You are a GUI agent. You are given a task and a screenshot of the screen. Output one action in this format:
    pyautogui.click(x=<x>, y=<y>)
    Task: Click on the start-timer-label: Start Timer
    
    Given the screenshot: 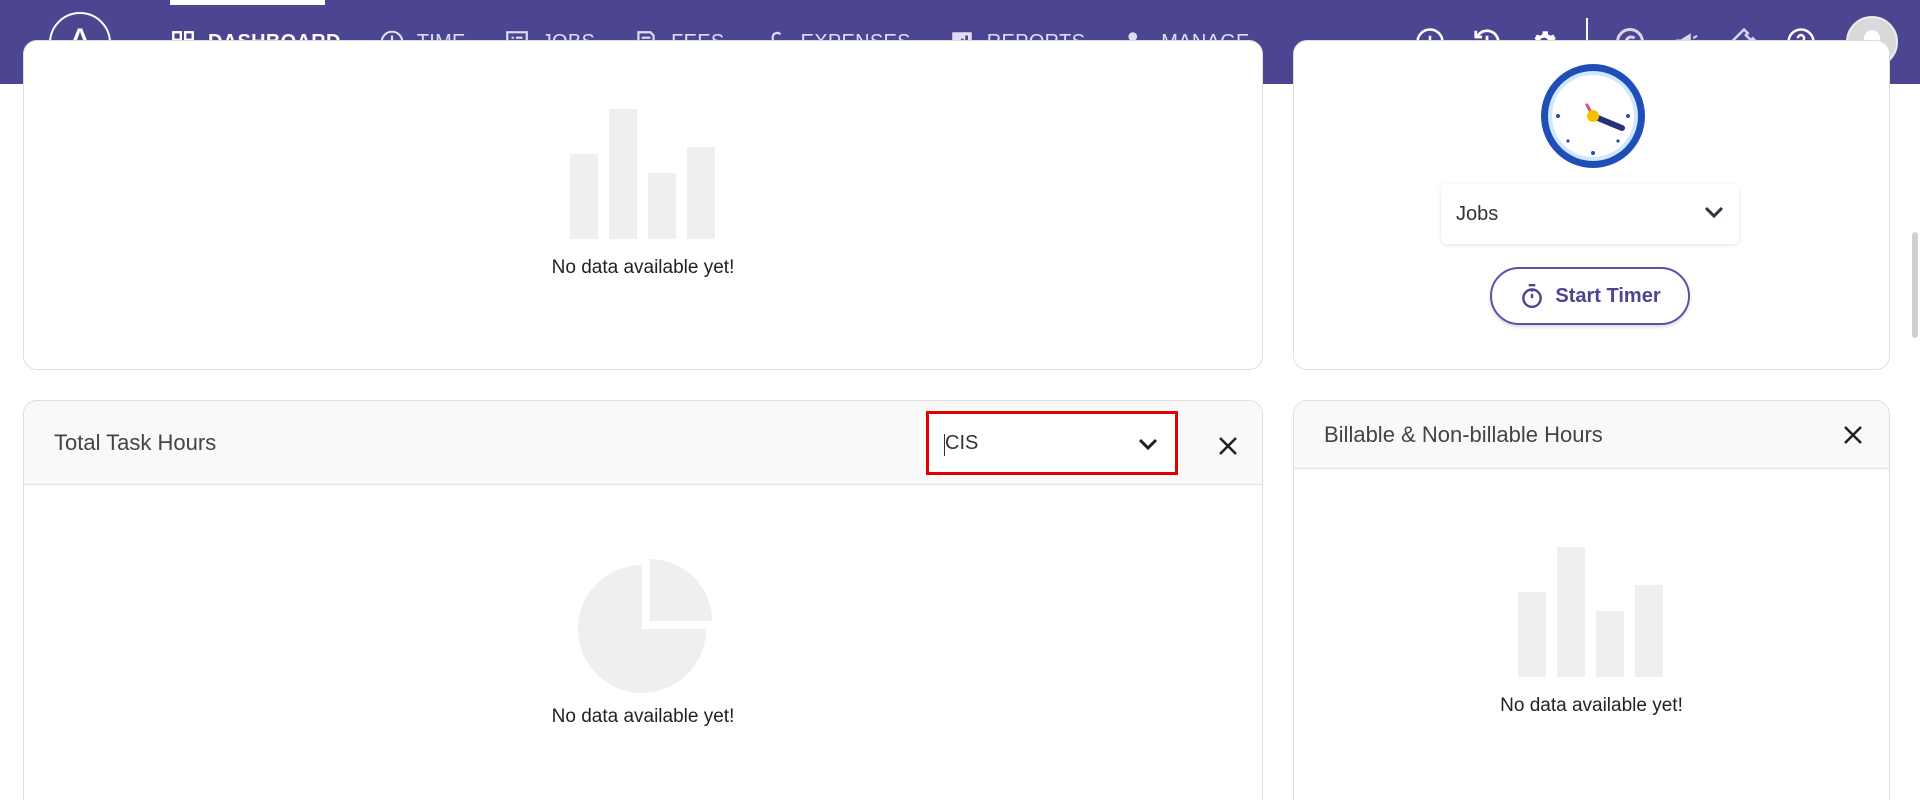 What is the action you would take?
    pyautogui.click(x=1608, y=295)
    